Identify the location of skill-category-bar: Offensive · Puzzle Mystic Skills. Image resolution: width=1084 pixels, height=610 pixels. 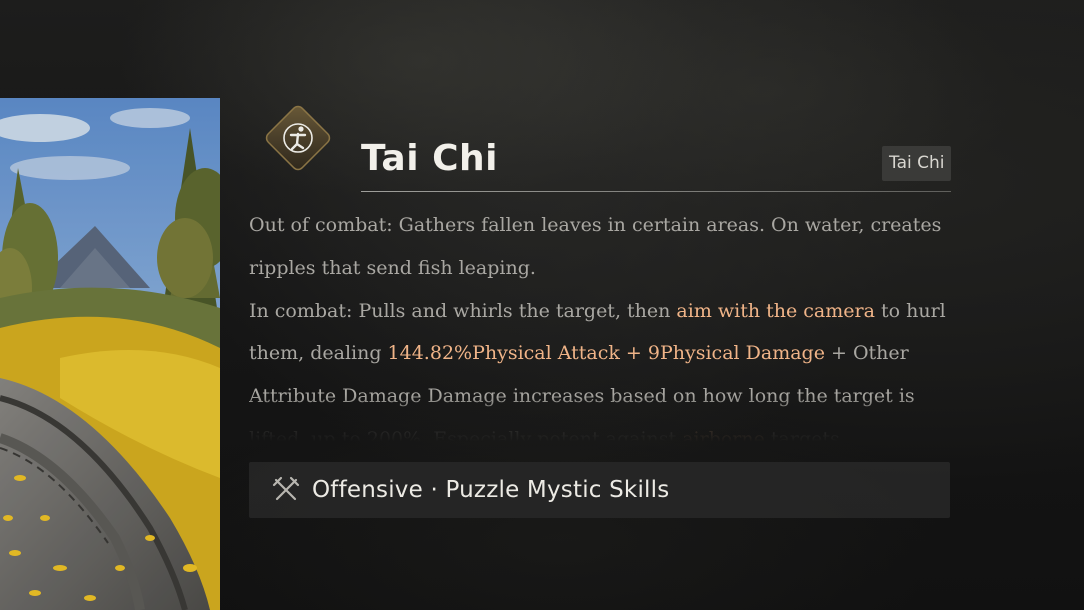
(599, 490).